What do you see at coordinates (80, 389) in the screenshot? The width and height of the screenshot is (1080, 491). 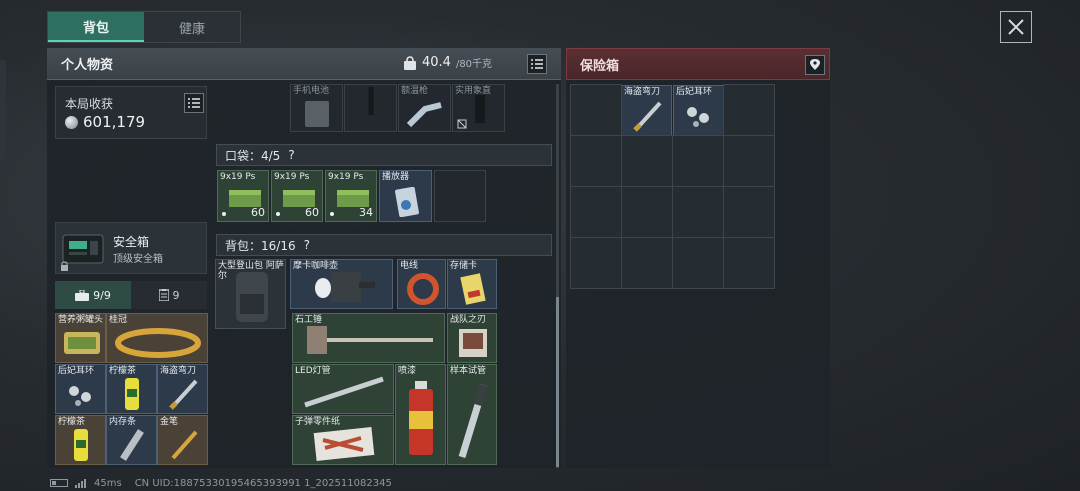 I see `item-earrings: 后妃耳环` at bounding box center [80, 389].